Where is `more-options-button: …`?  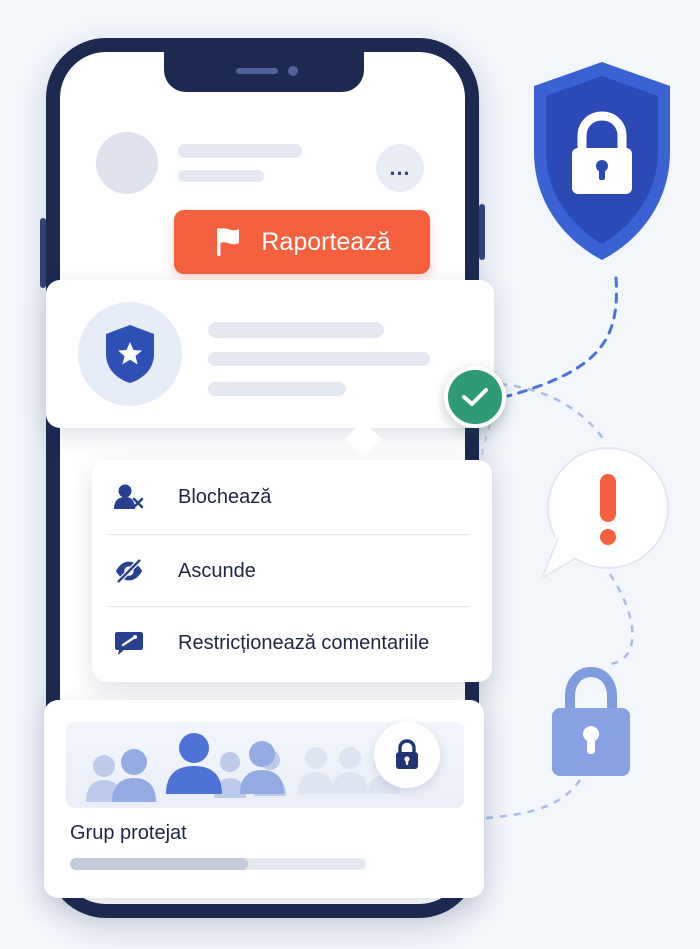
more-options-button: … is located at coordinates (400, 168).